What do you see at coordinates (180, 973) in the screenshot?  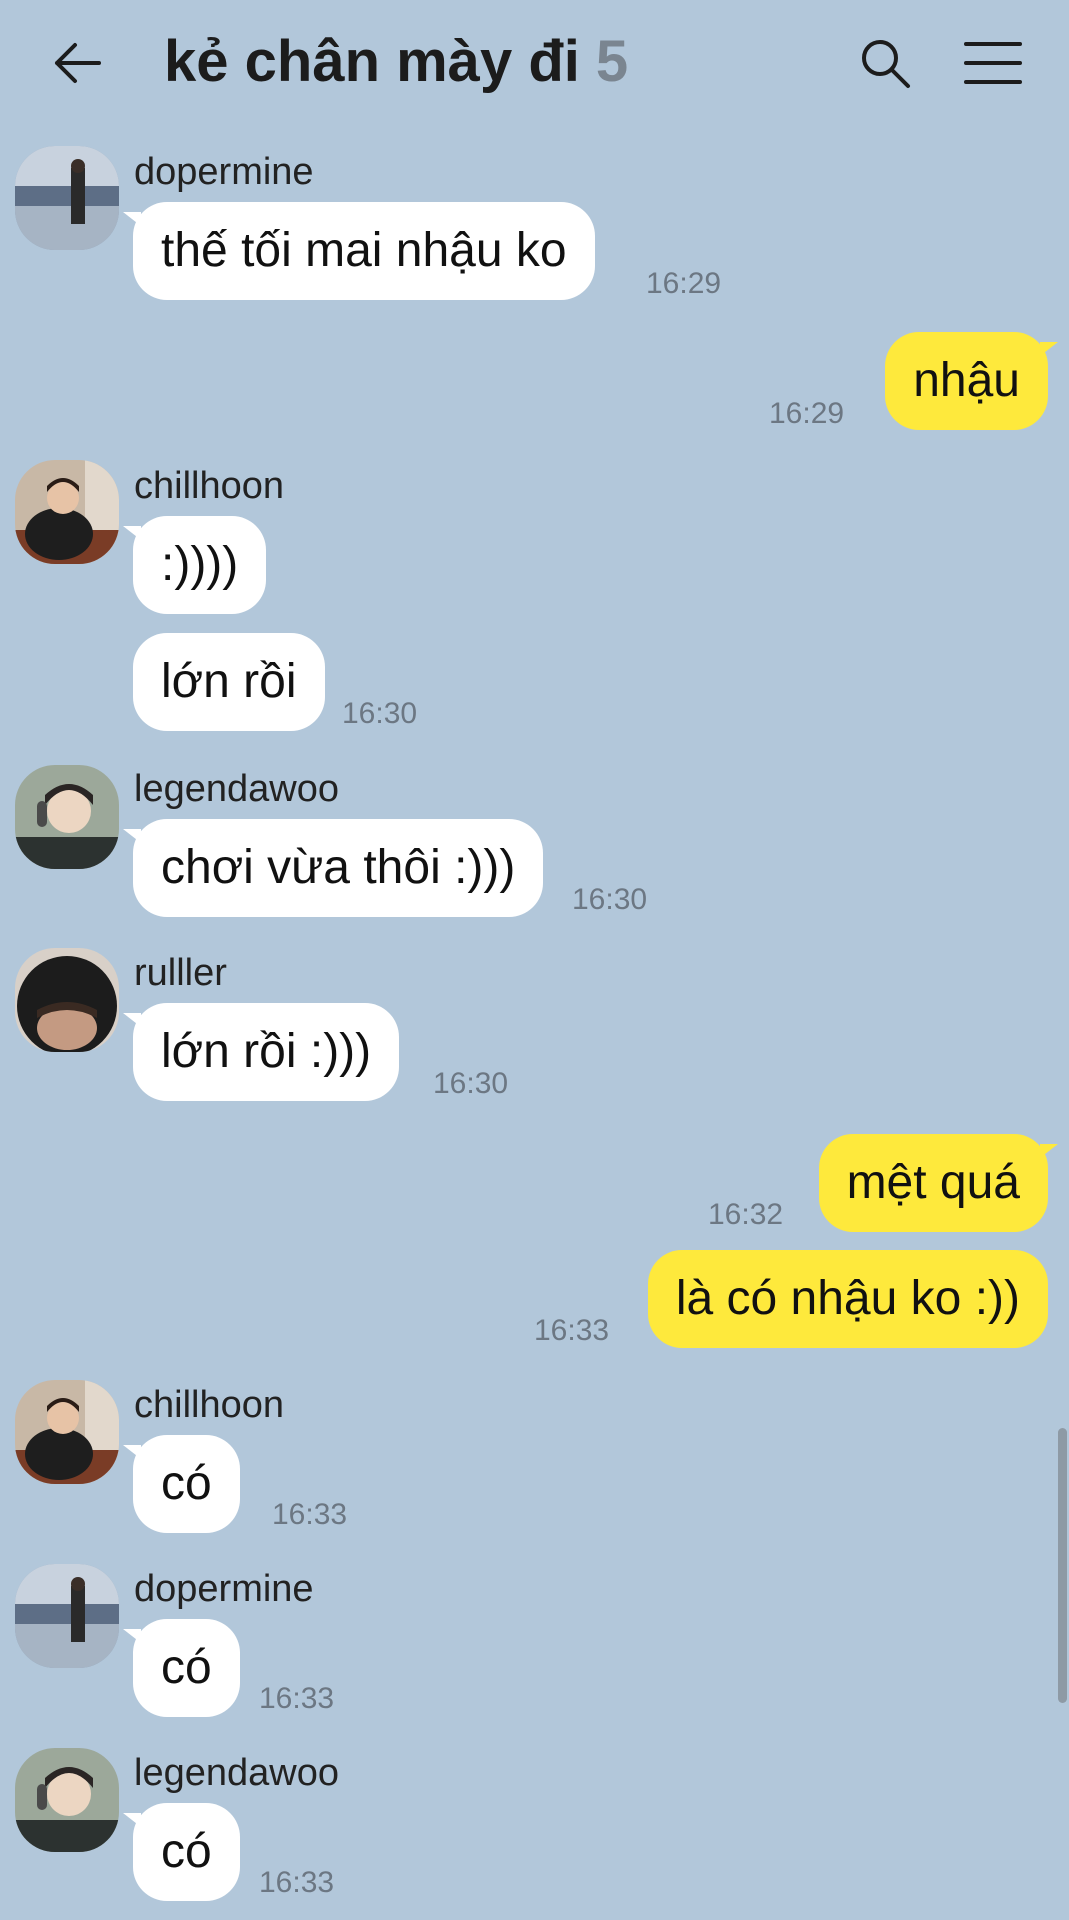 I see `sender-name: rulller` at bounding box center [180, 973].